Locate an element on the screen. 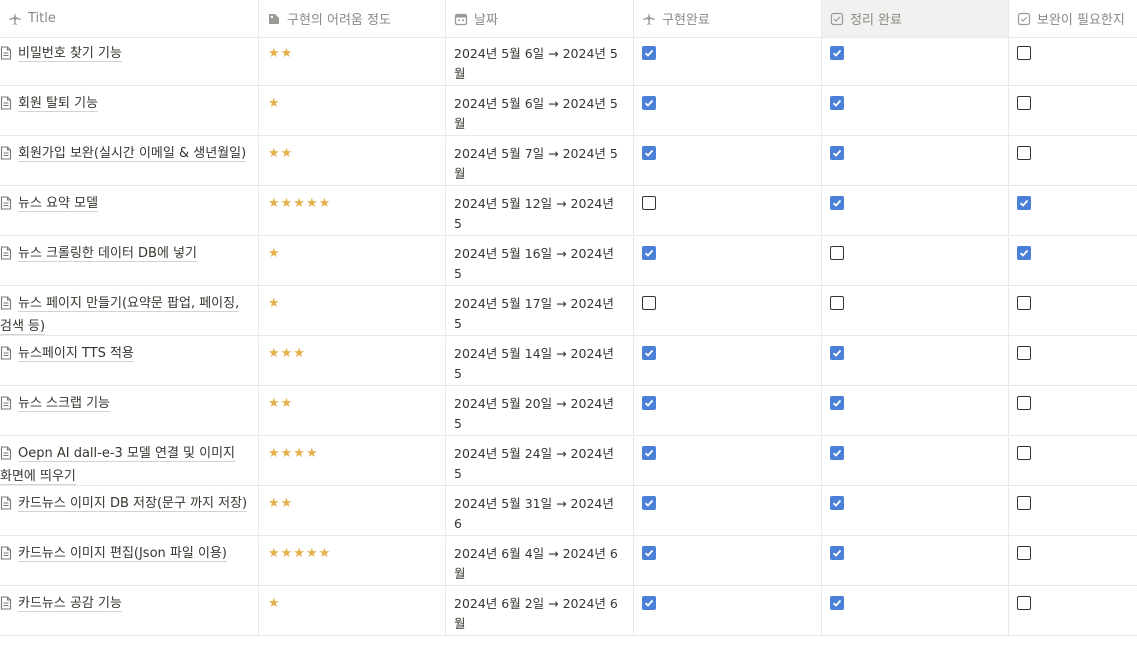 This screenshot has width=1137, height=649. difficulty-cell: ★★★★ is located at coordinates (352, 461).